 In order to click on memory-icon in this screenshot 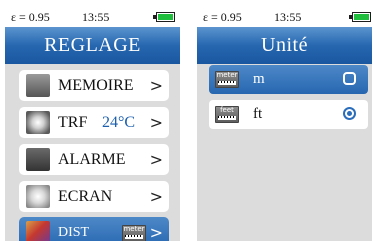, I will do `click(38, 85)`.